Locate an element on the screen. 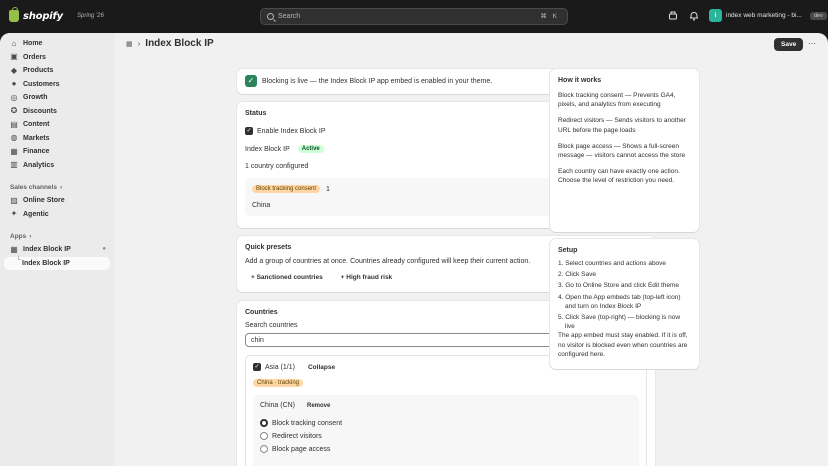 Image resolution: width=828 pixels, height=466 pixels. sidebar-item-label: Markets is located at coordinates (36, 138).